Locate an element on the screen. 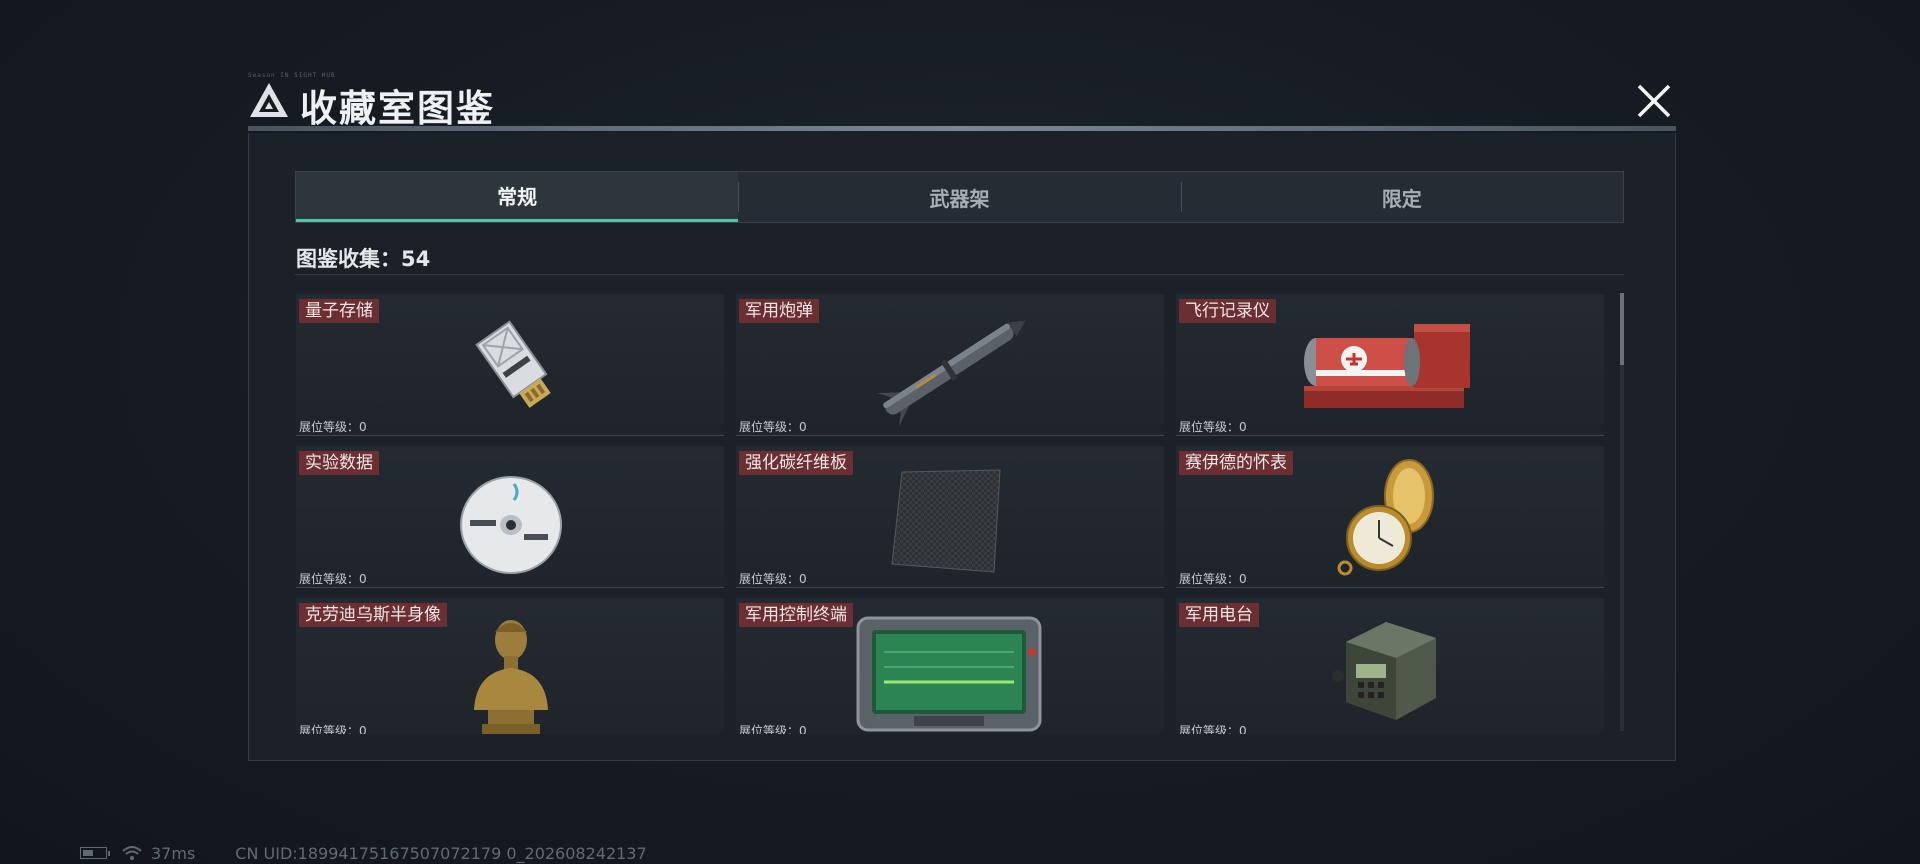 The image size is (1920, 864). flight-recorder-icon is located at coordinates (1387, 366).